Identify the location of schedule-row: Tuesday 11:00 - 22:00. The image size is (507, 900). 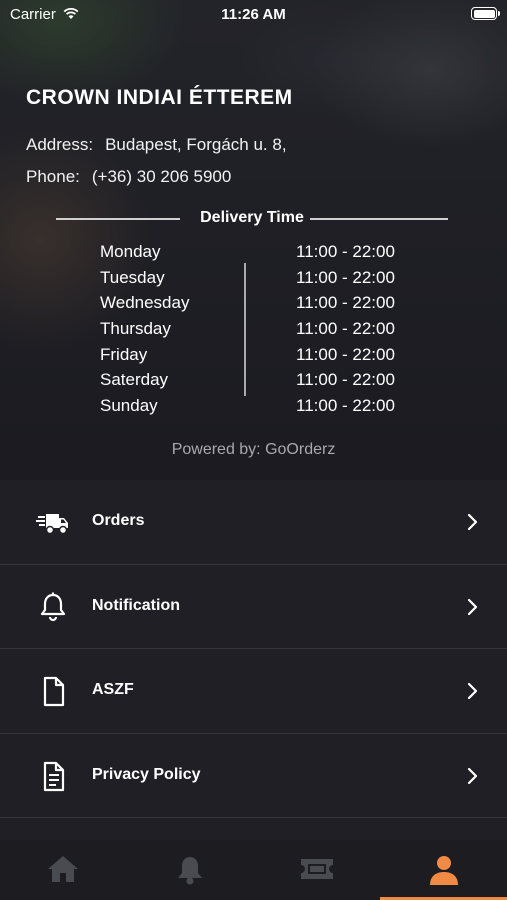
(260, 279).